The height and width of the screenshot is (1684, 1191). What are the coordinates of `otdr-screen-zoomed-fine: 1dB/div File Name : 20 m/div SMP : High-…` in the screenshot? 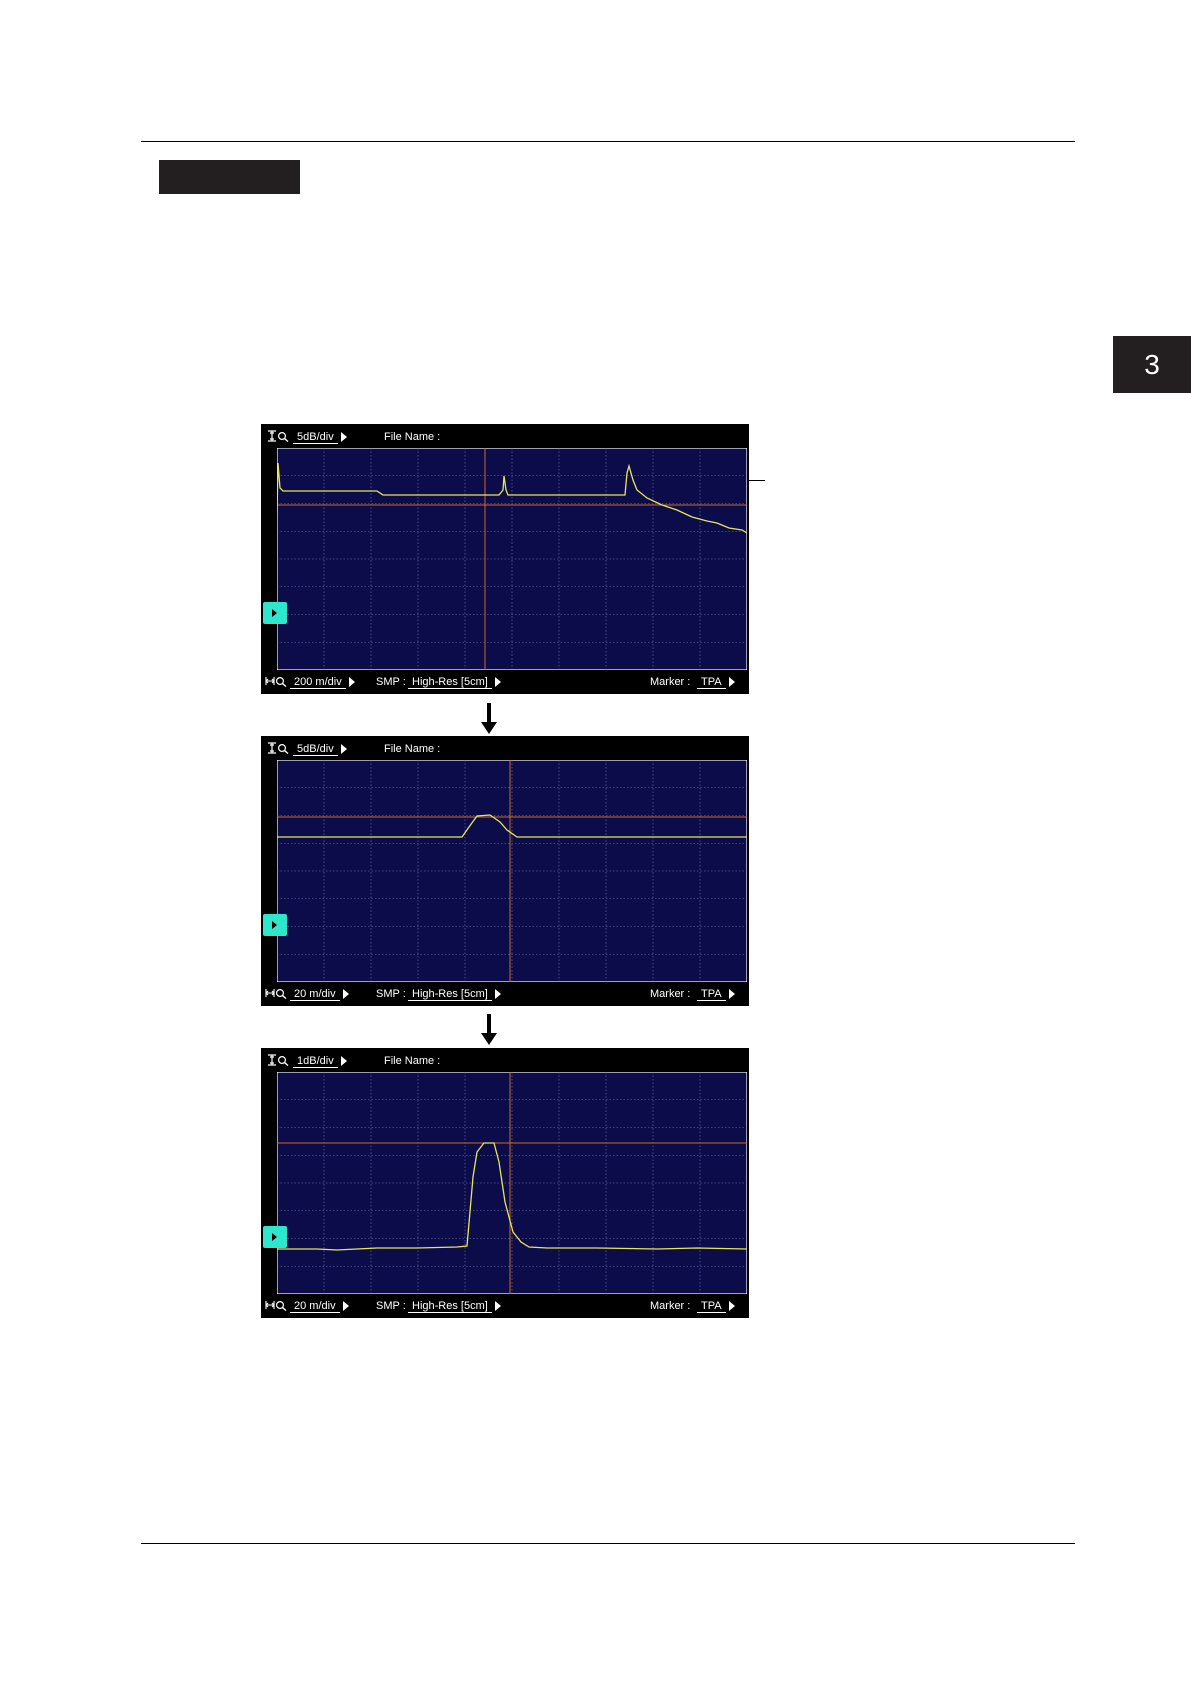 It's located at (505, 1183).